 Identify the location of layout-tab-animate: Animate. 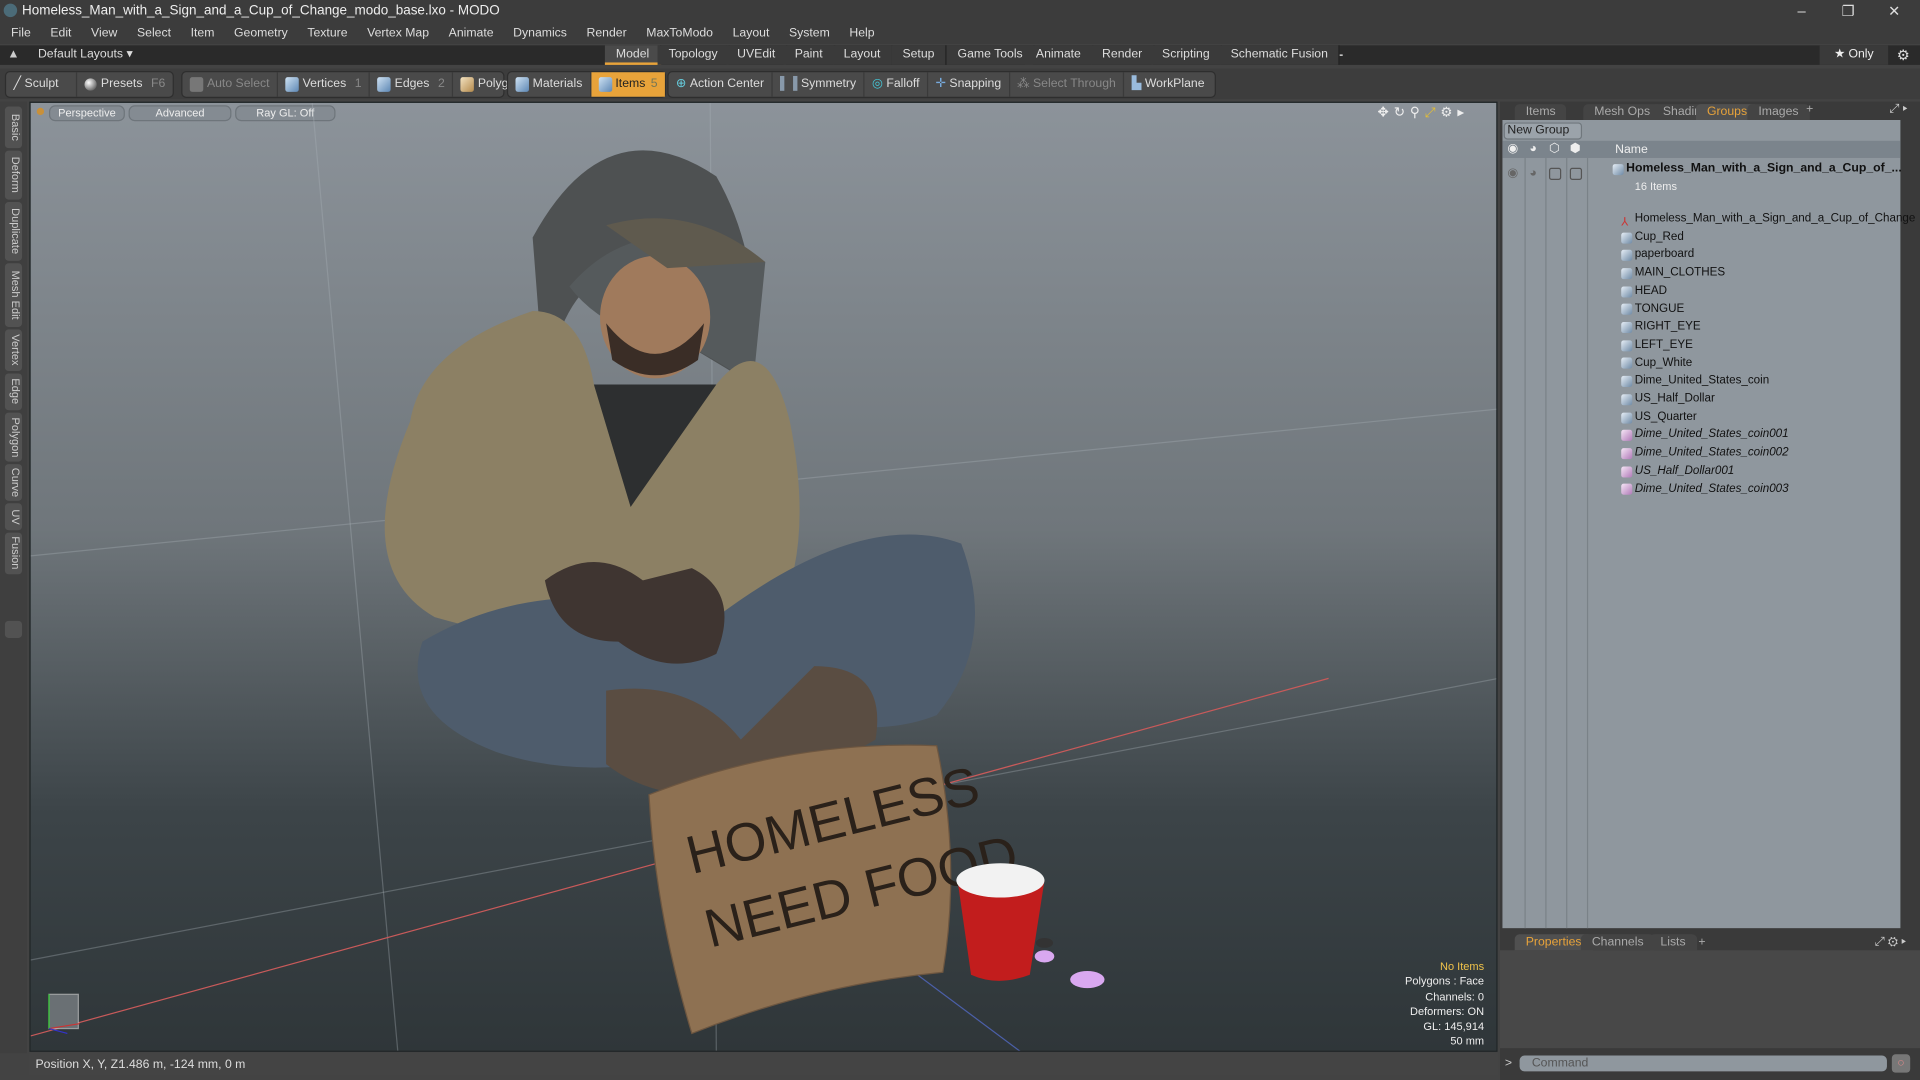
(1059, 55).